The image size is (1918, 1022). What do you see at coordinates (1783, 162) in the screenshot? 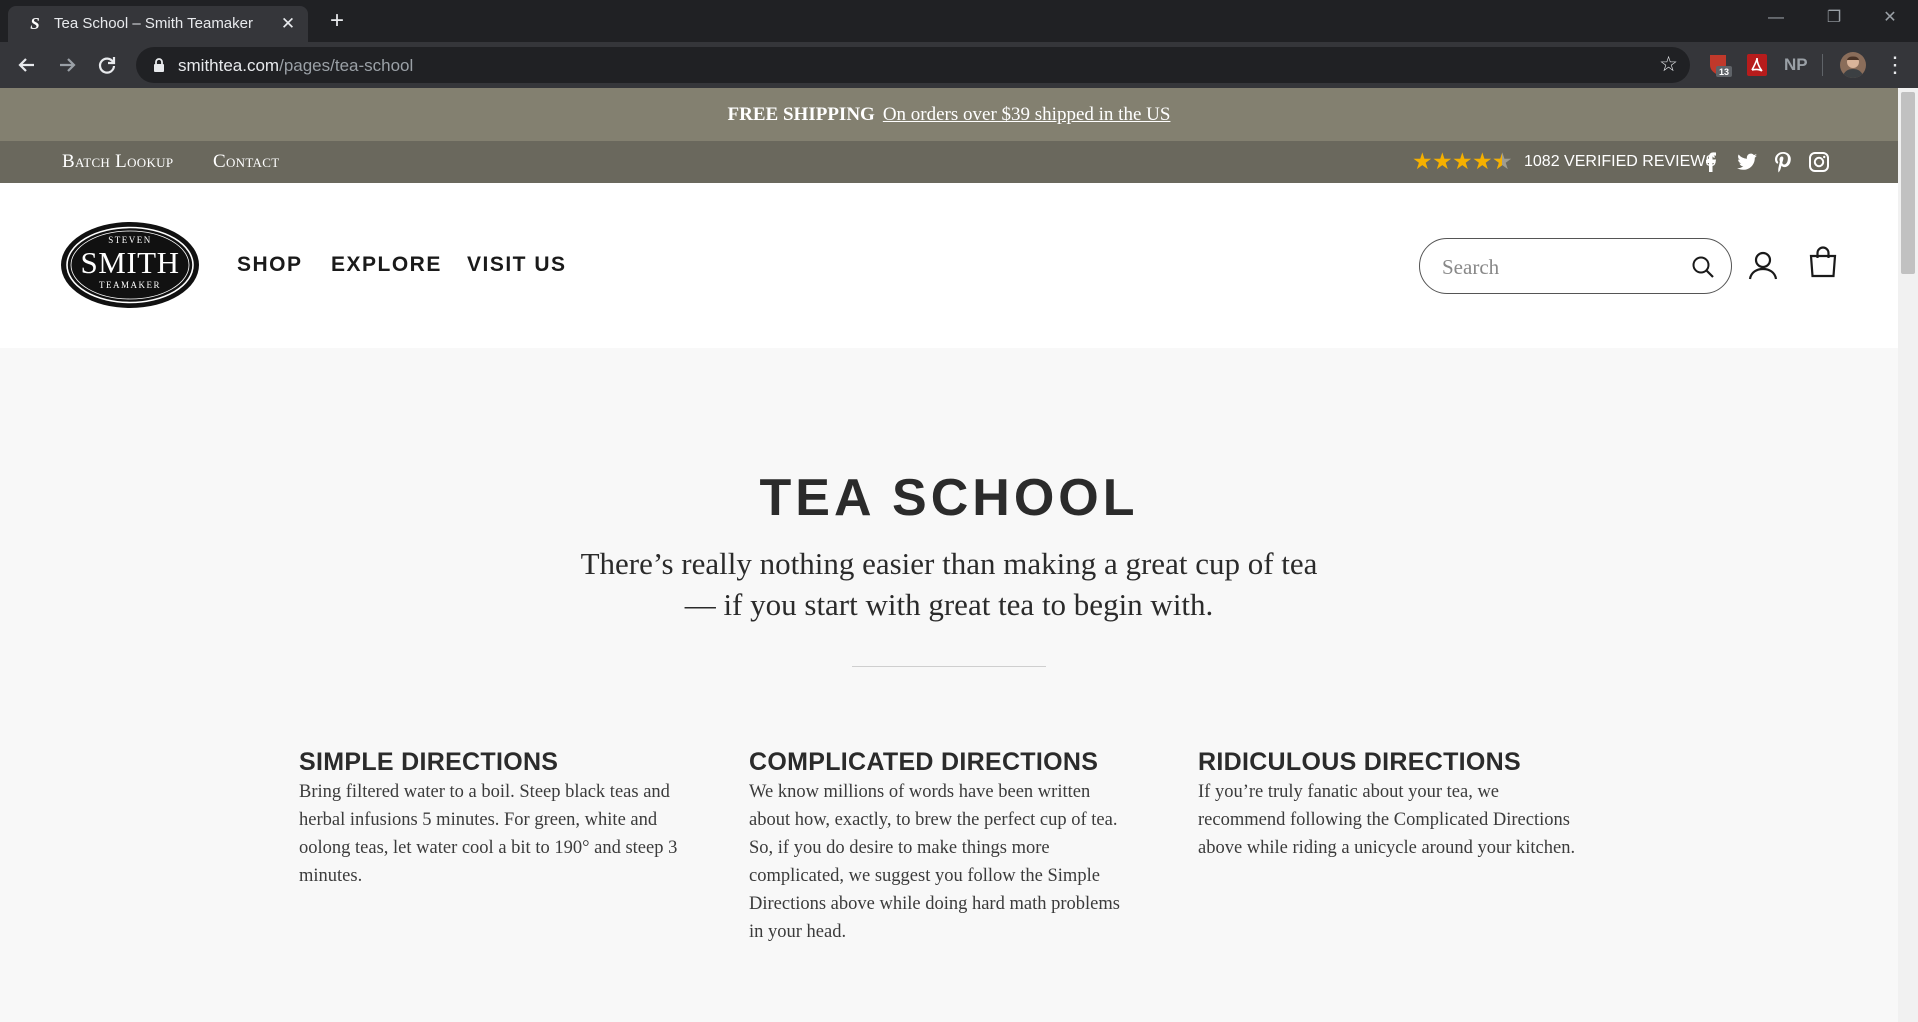
I see `pinterest-icon` at bounding box center [1783, 162].